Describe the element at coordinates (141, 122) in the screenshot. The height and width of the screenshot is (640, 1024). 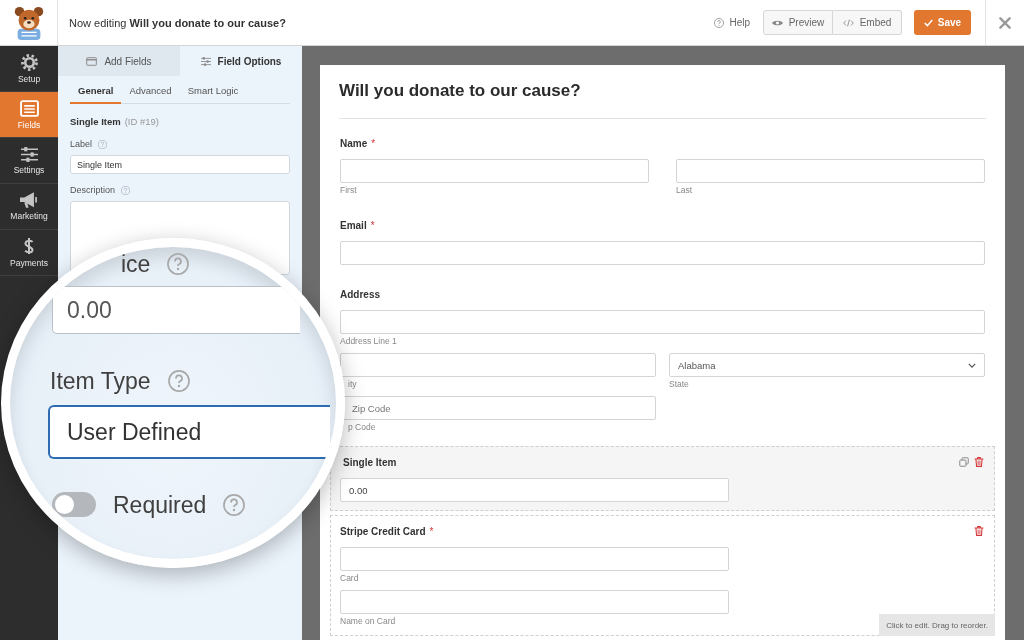
I see `field-id: (ID #19)` at that location.